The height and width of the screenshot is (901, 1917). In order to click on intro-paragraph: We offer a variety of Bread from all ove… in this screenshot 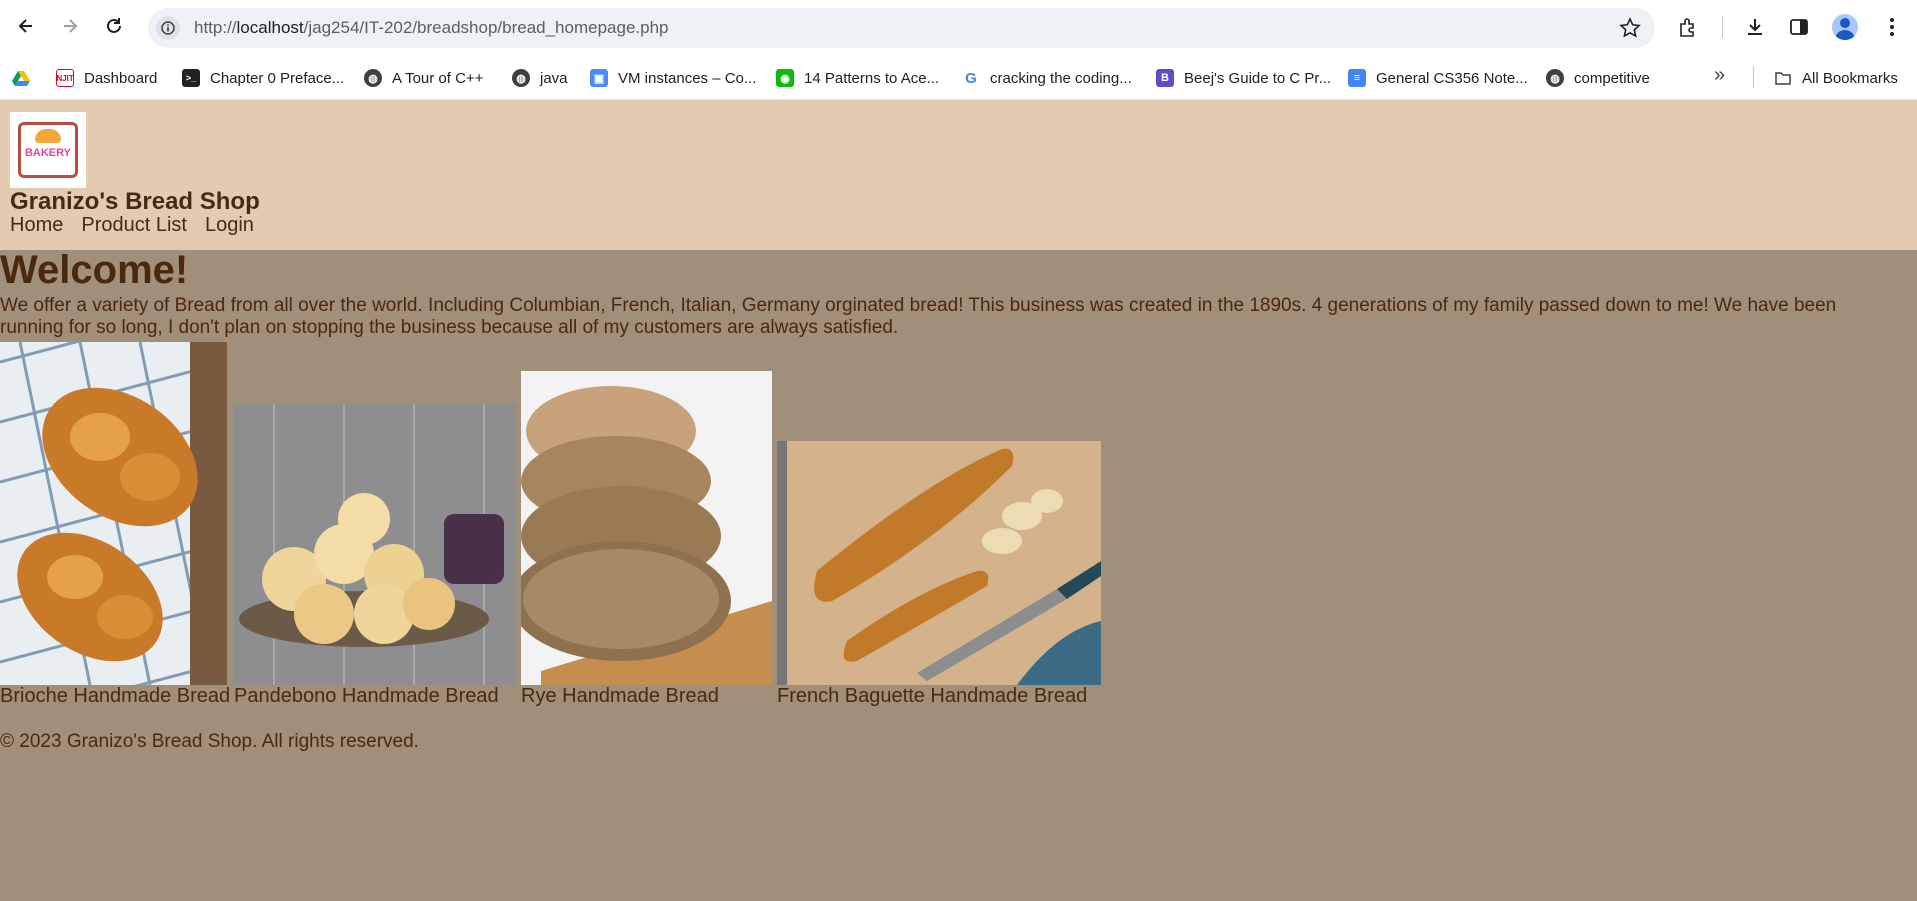, I will do `click(918, 316)`.